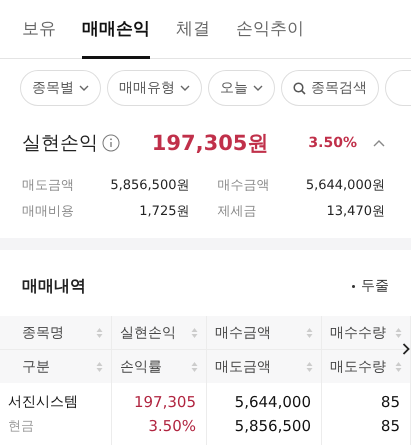  I want to click on summary-value: 1,725원, so click(164, 211).